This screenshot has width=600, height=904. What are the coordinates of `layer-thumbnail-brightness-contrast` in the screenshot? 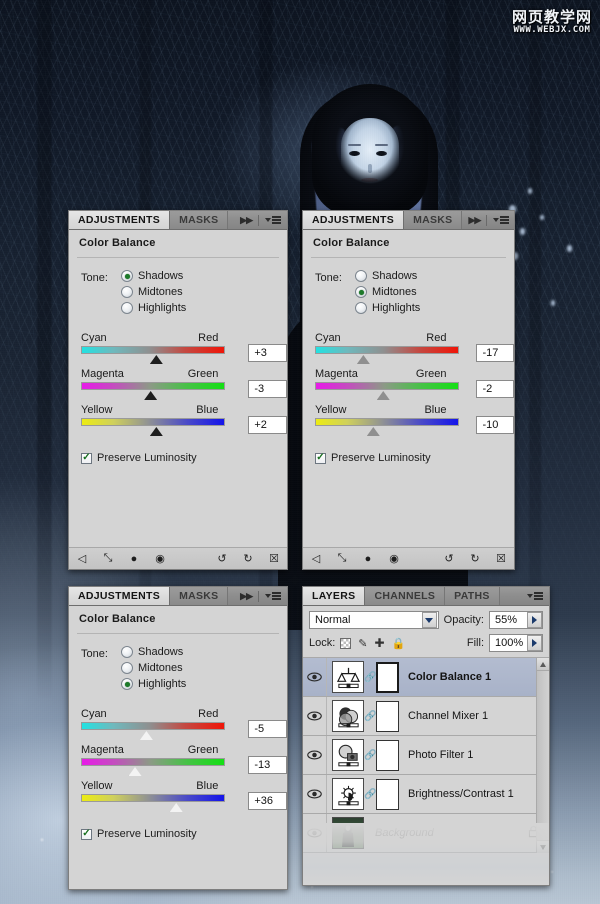 It's located at (348, 794).